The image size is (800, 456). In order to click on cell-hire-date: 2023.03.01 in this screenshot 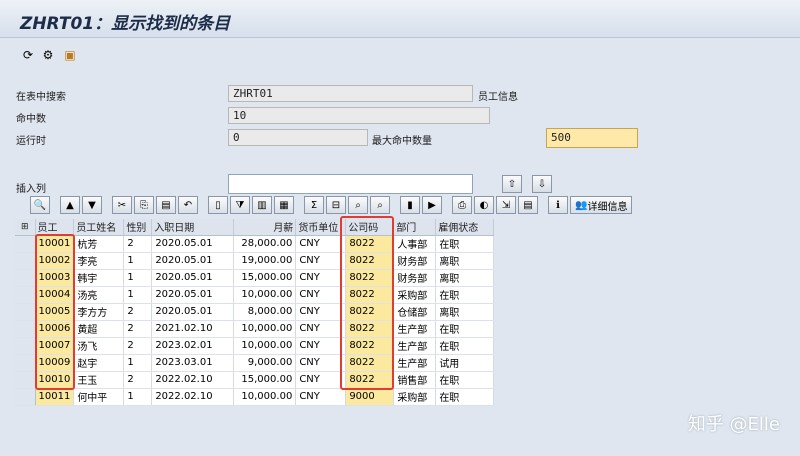, I will do `click(193, 363)`.